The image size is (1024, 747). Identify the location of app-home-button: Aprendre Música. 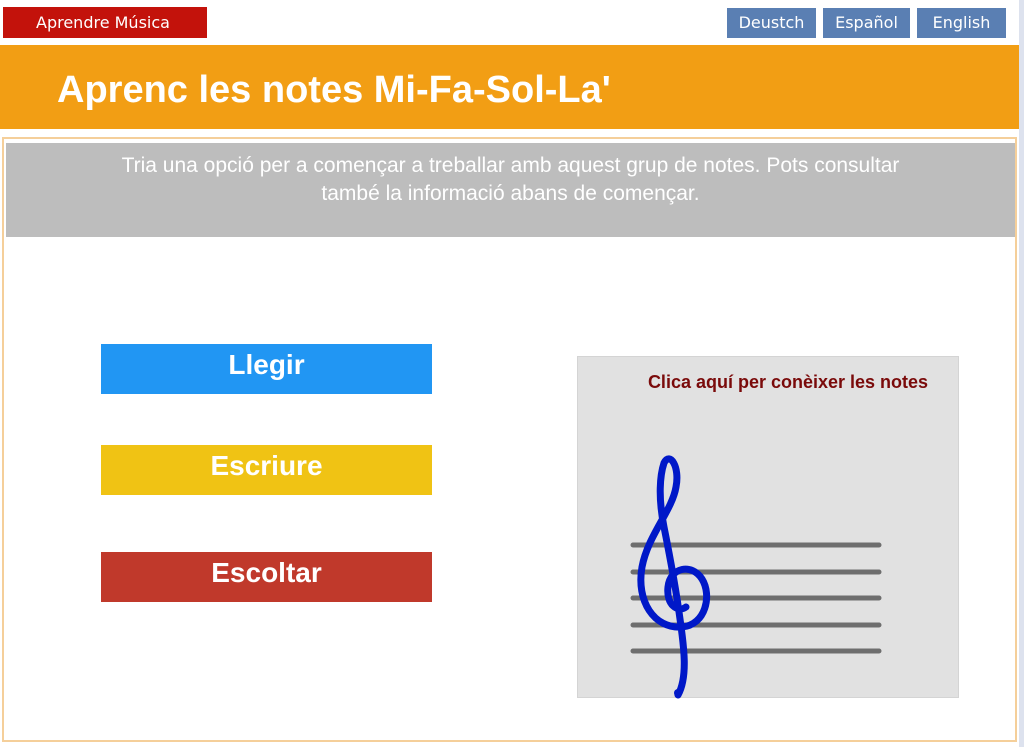
(105, 22).